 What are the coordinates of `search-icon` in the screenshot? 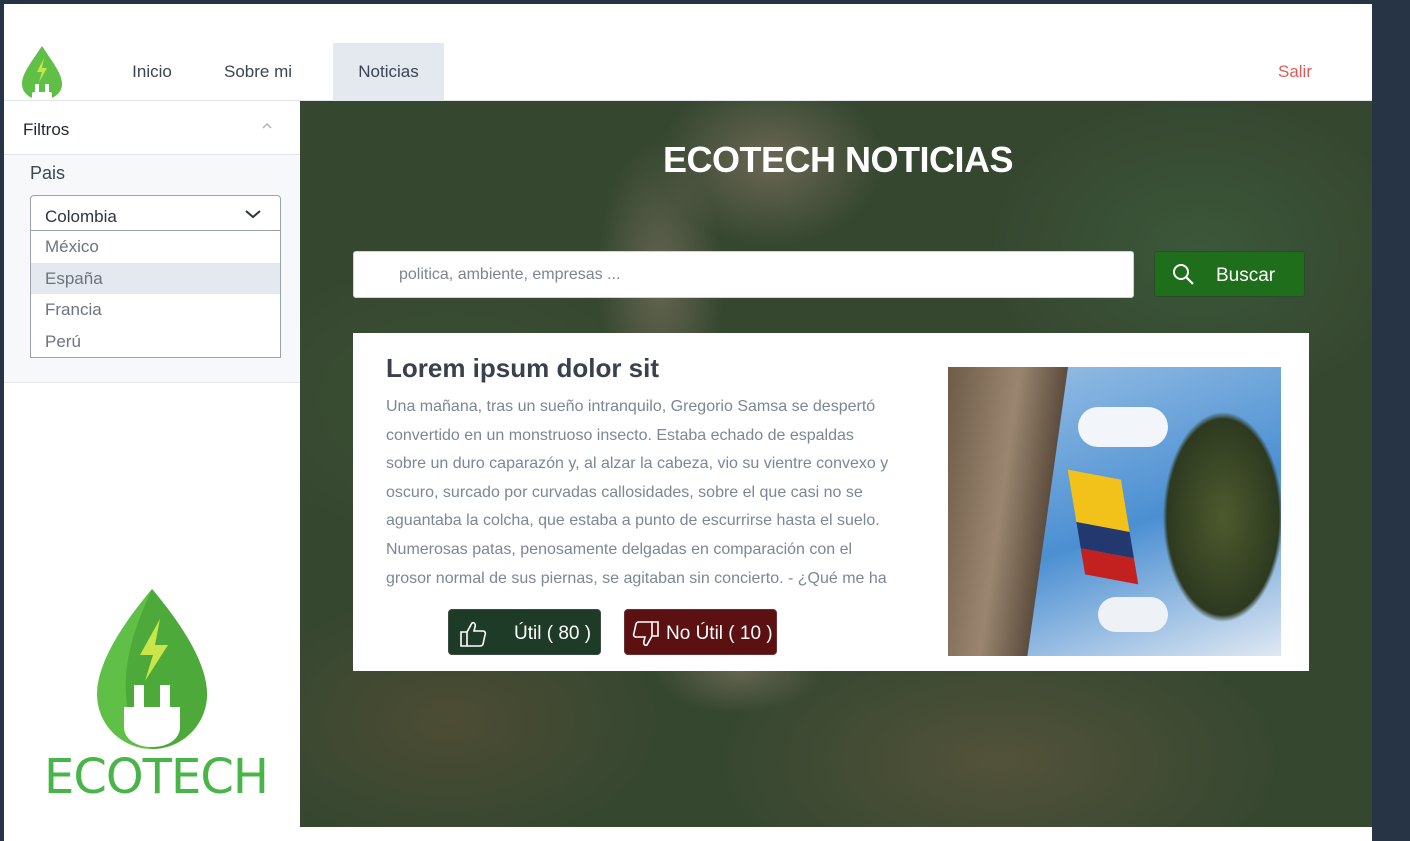 It's located at (1183, 274).